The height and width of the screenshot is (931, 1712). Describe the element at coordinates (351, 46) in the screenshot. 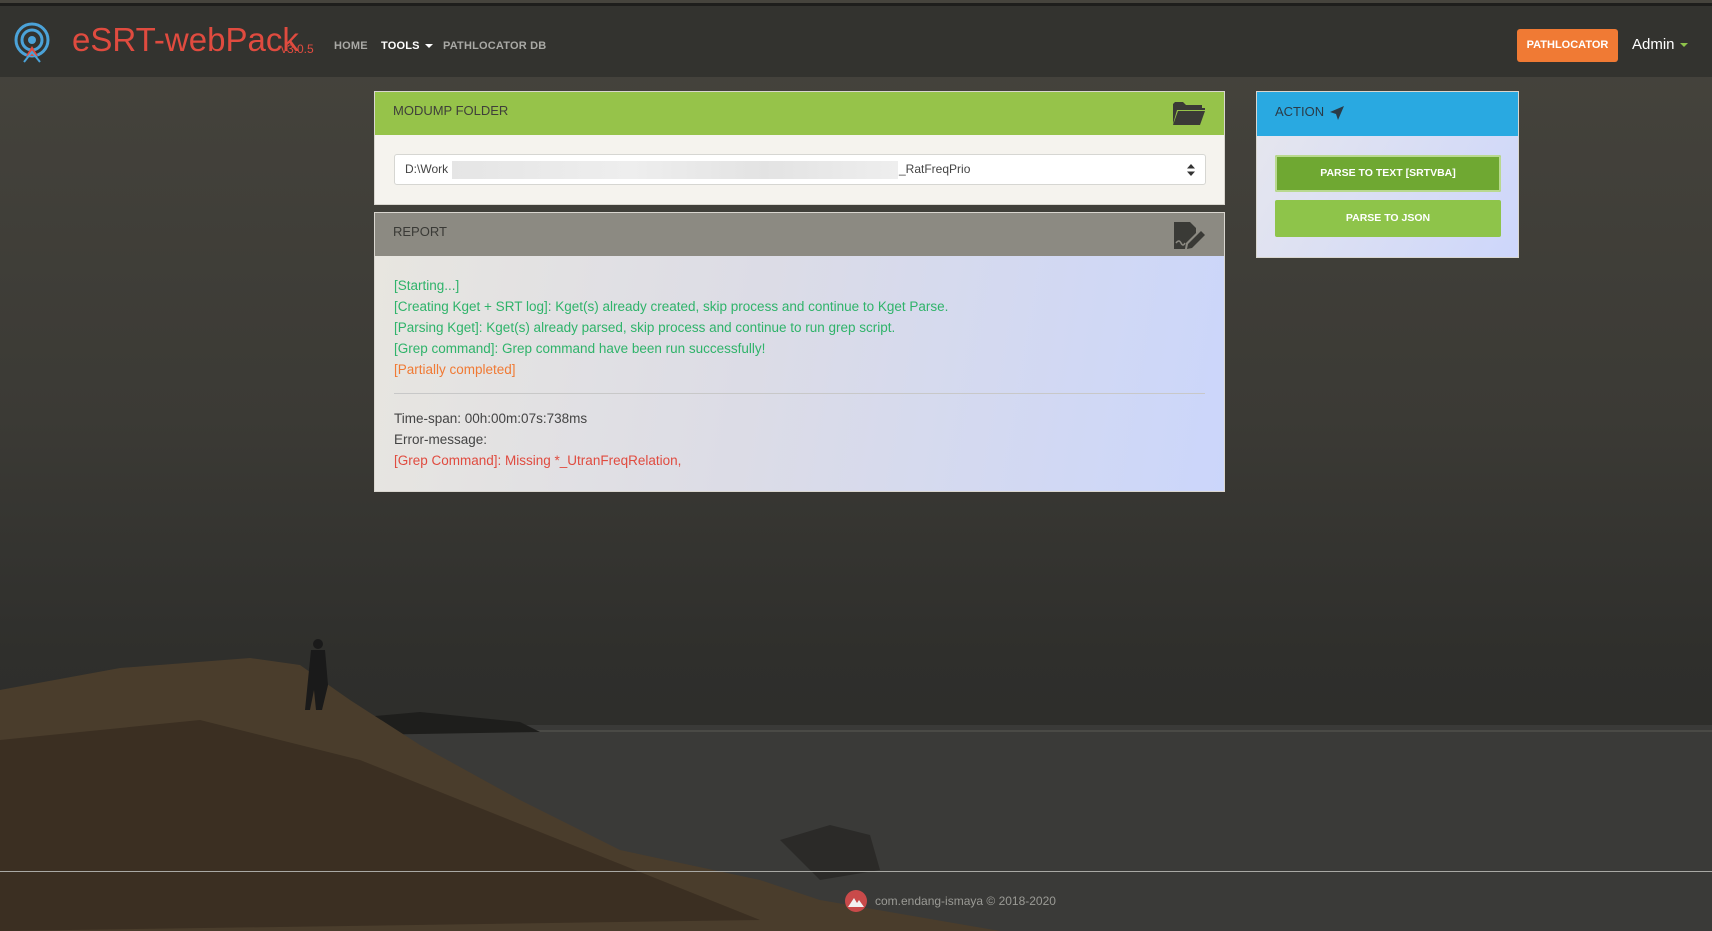

I see `nav-home: HOME` at that location.